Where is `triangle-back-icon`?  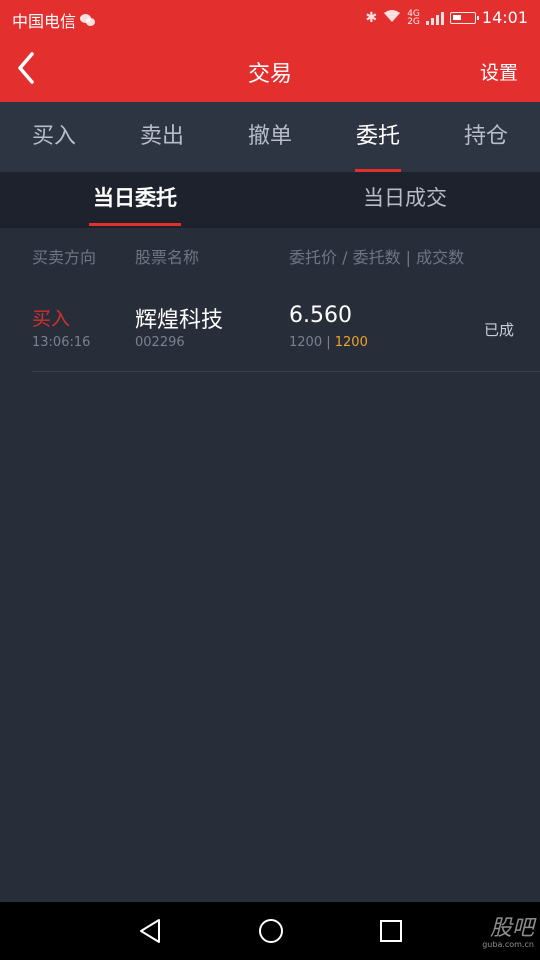 triangle-back-icon is located at coordinates (150, 931).